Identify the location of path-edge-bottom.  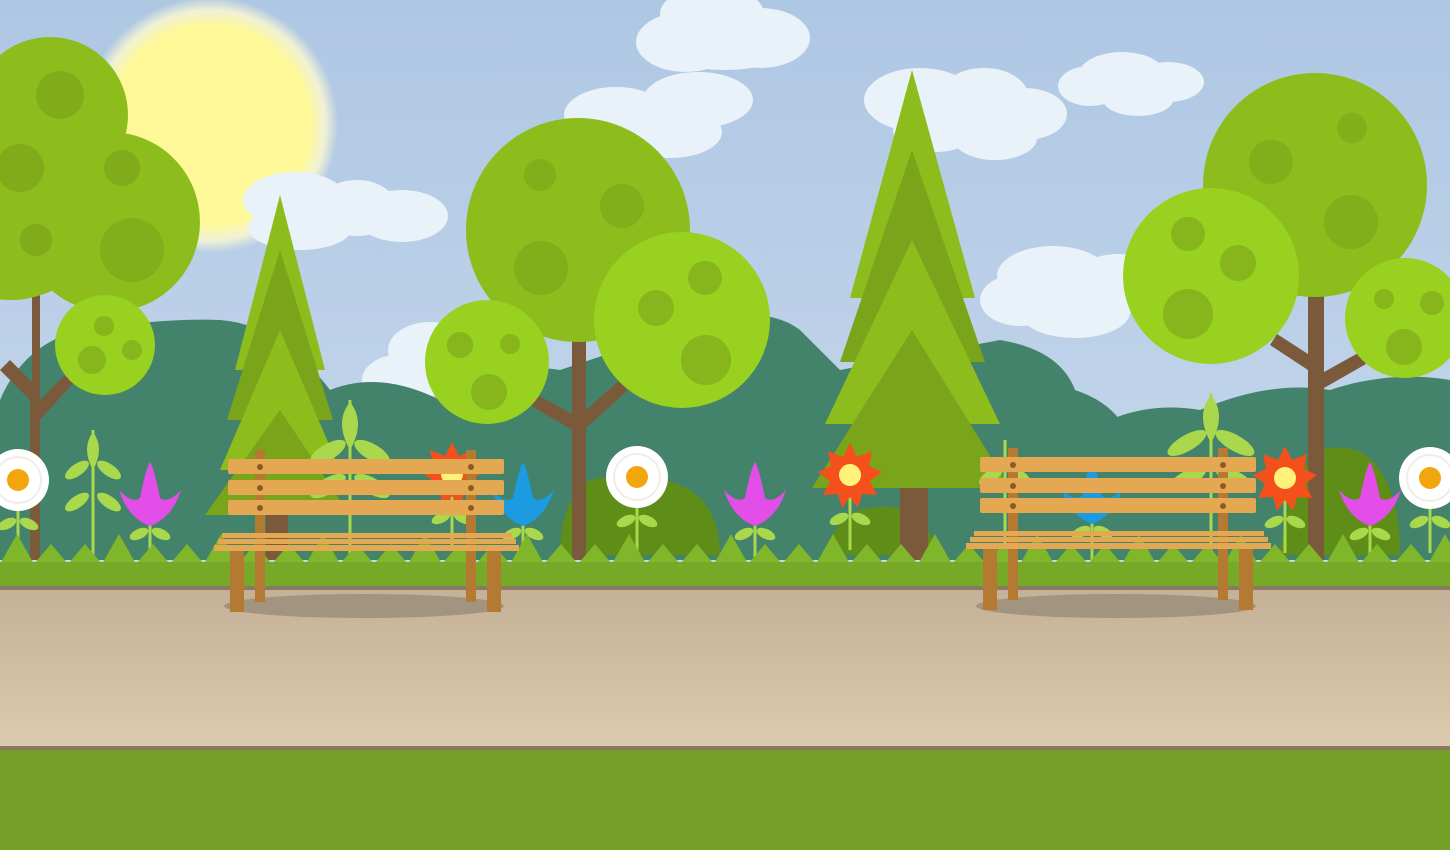
(725, 748).